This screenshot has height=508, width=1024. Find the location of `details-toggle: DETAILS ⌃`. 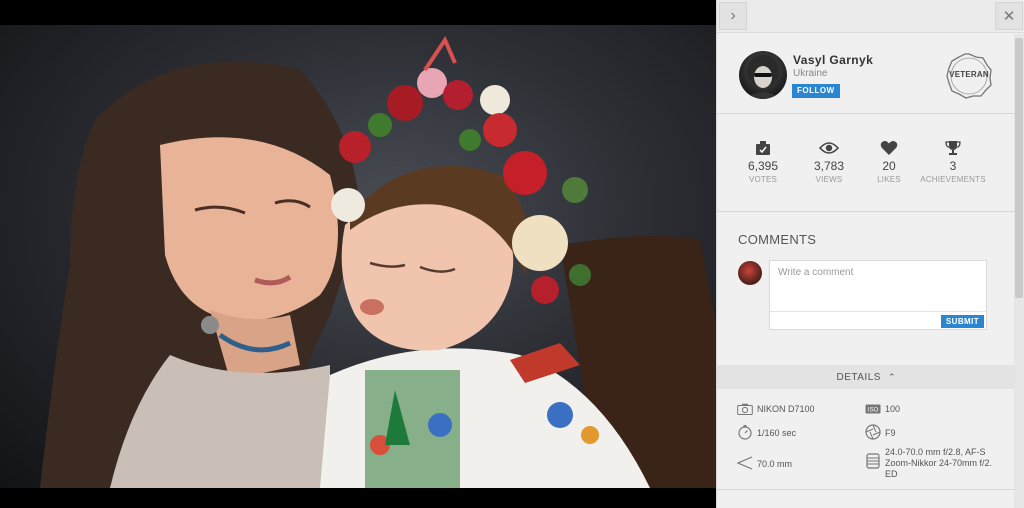

details-toggle: DETAILS ⌃ is located at coordinates (866, 377).